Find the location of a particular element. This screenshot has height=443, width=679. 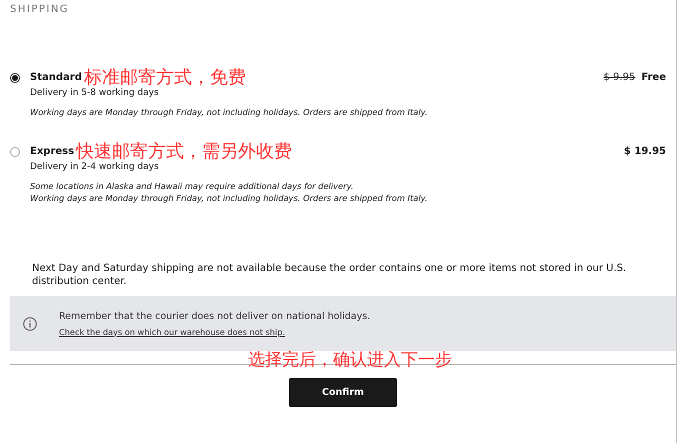

option-name: Standard is located at coordinates (56, 77).